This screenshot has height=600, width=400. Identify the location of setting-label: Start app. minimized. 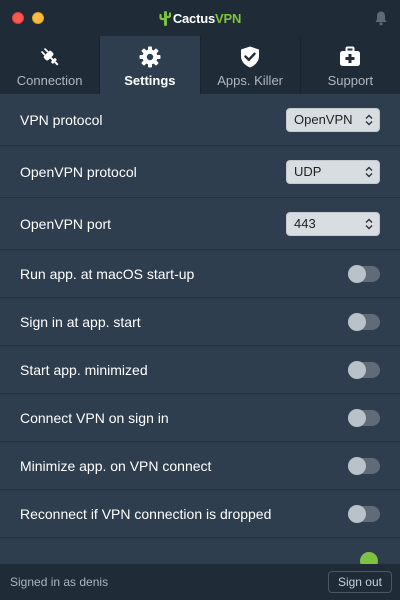
(84, 369).